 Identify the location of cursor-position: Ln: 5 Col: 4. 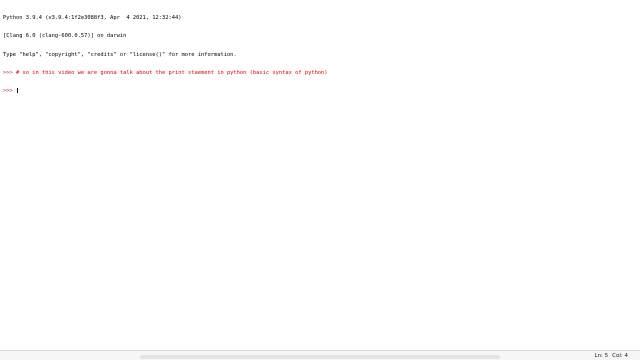
(612, 356).